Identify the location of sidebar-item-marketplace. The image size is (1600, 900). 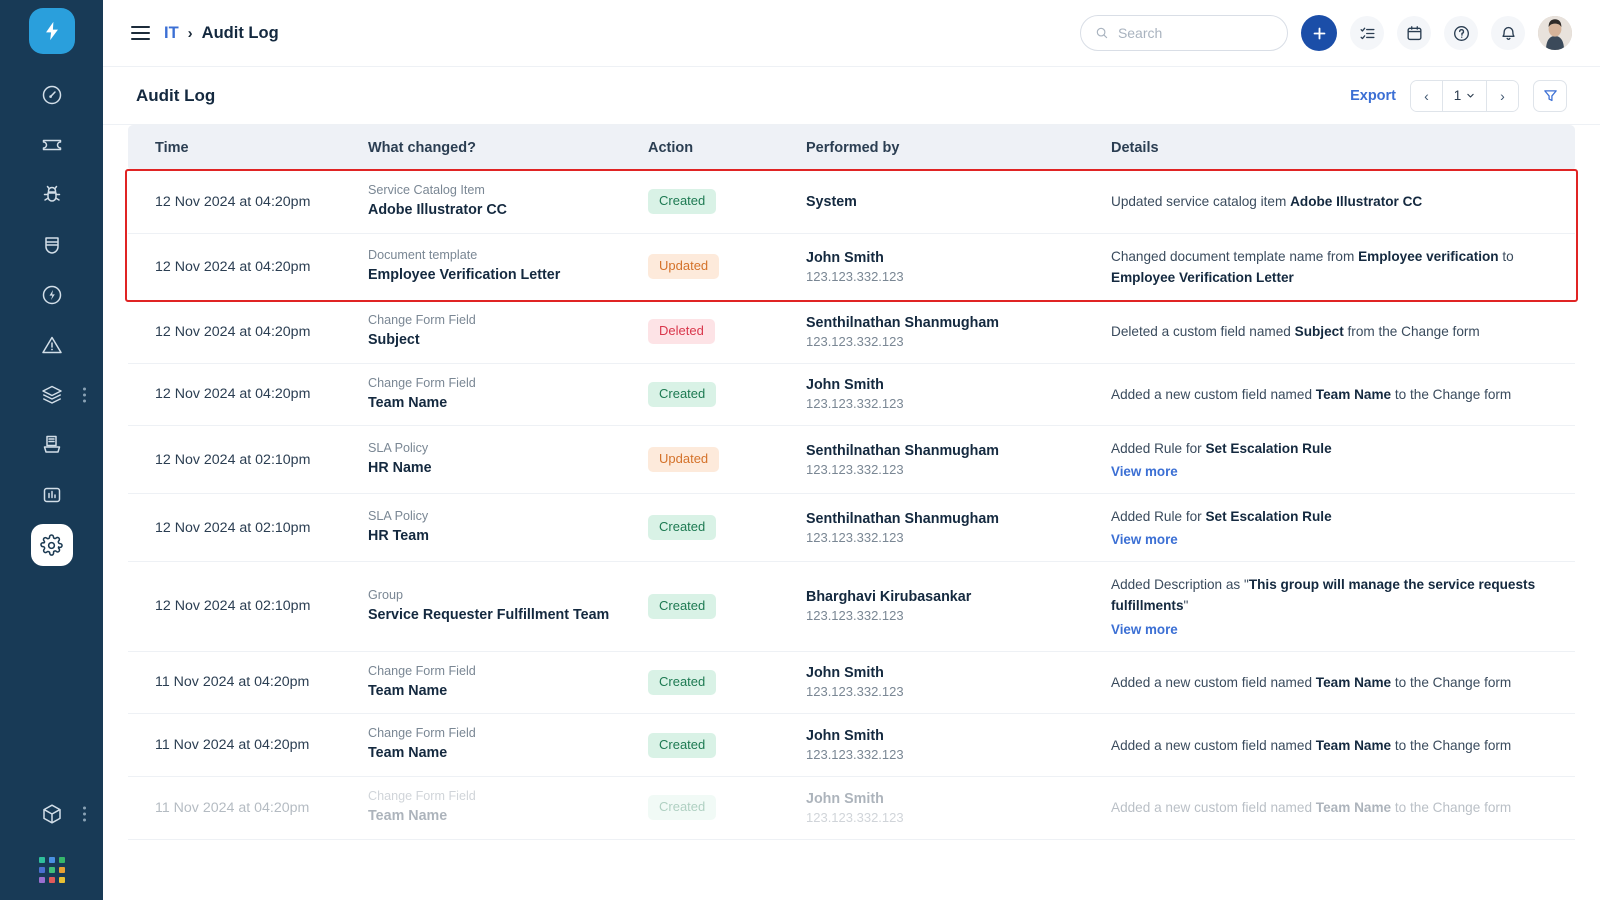
(51, 814).